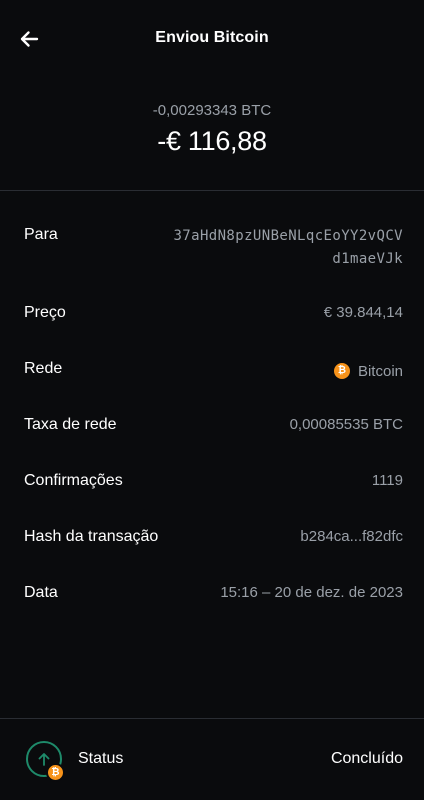 Image resolution: width=424 pixels, height=800 pixels. Describe the element at coordinates (367, 259) in the screenshot. I see `address-line-2: d1maeVJk` at that location.